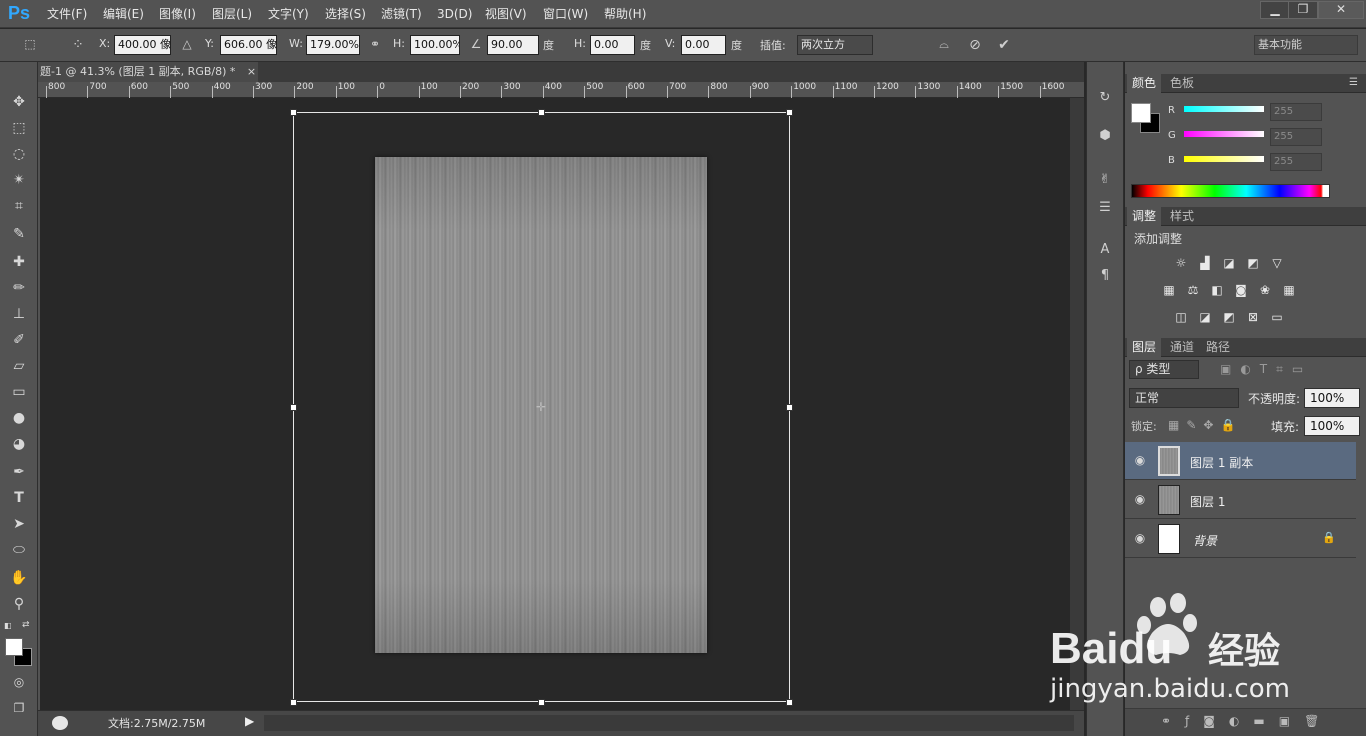 Image resolution: width=1366 pixels, height=736 pixels. I want to click on restore-button: ❐, so click(1303, 10).